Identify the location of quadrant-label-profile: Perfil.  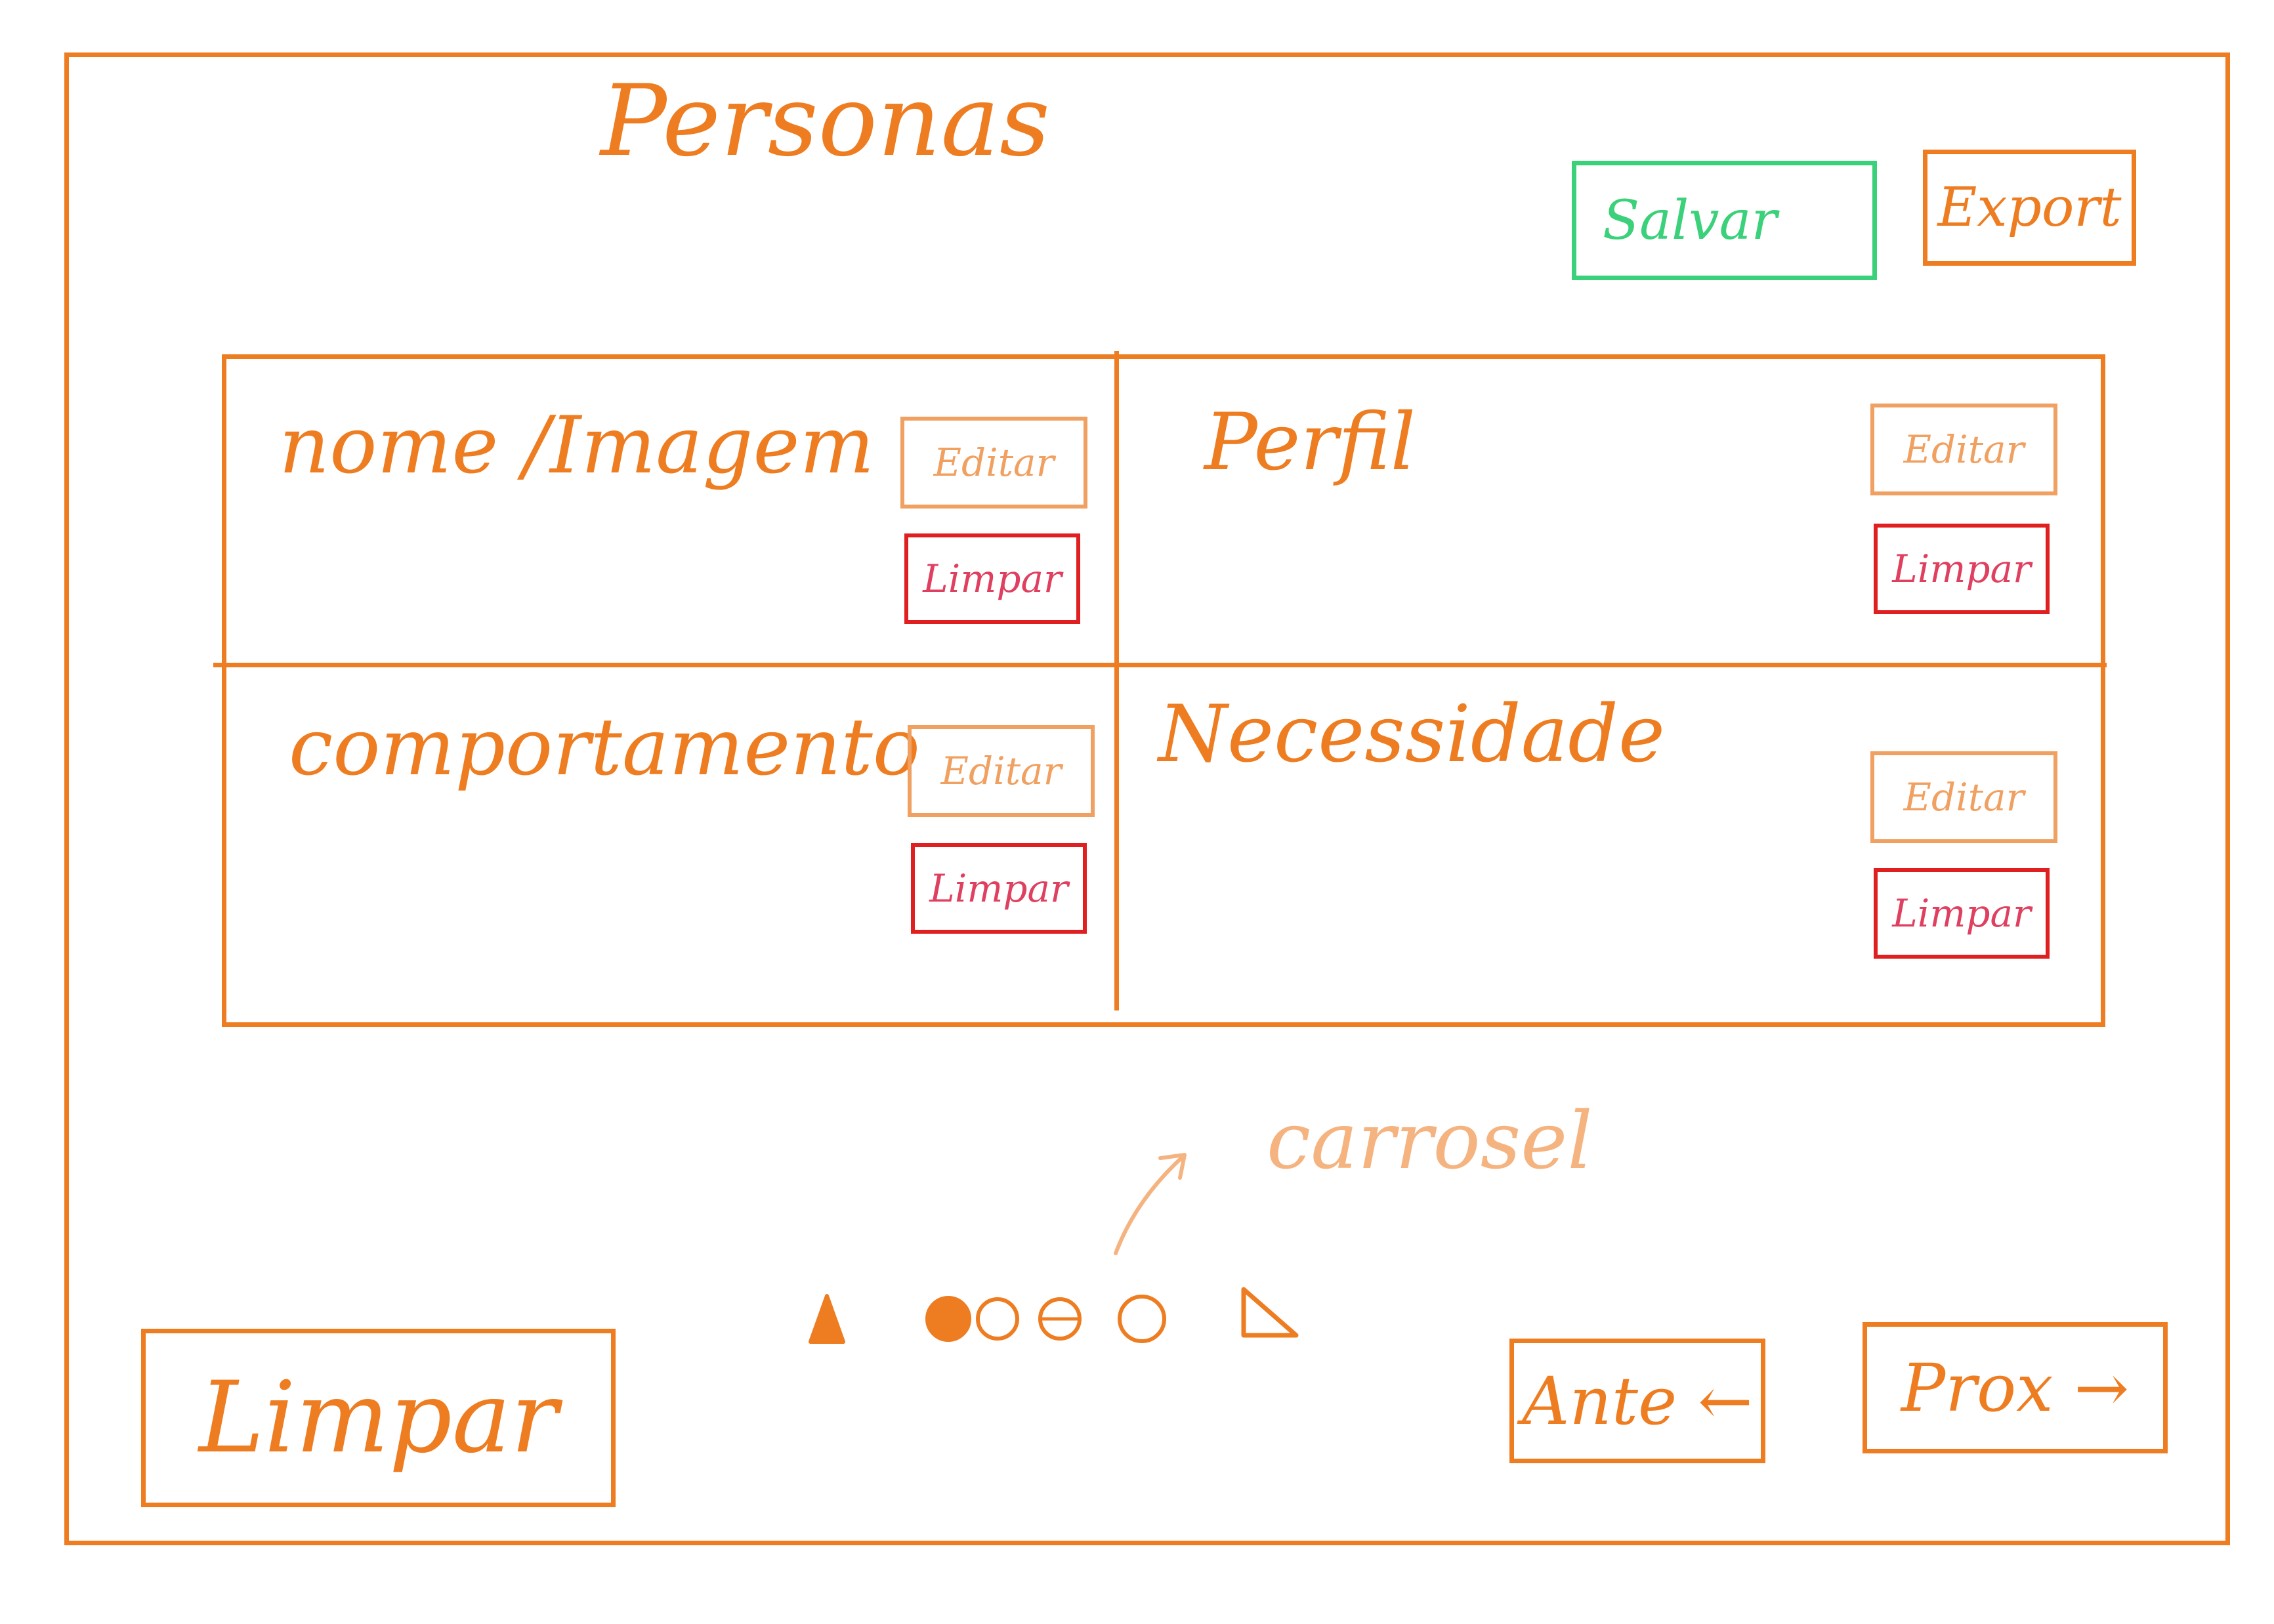
(1310, 443).